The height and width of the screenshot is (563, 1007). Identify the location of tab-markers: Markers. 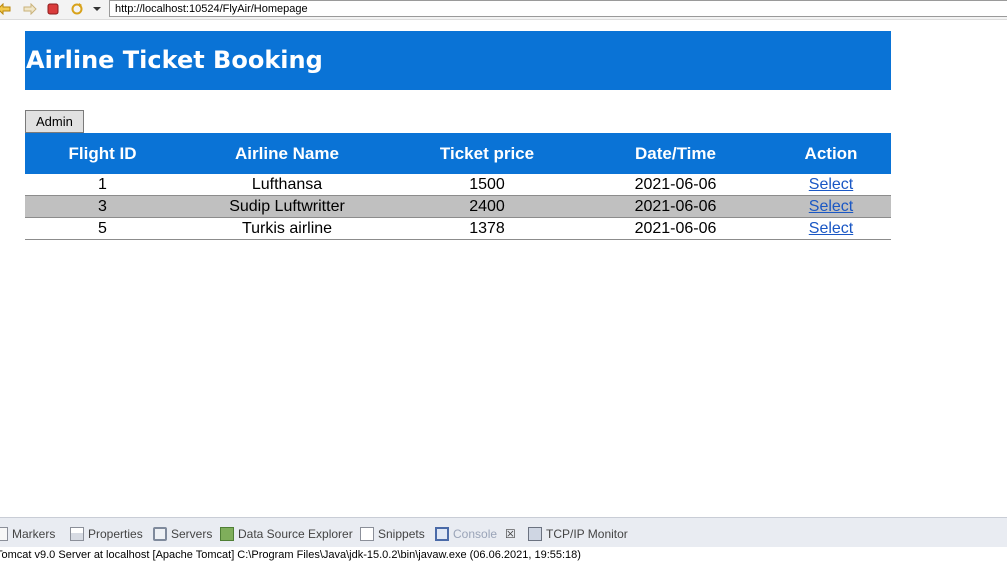
(27, 534).